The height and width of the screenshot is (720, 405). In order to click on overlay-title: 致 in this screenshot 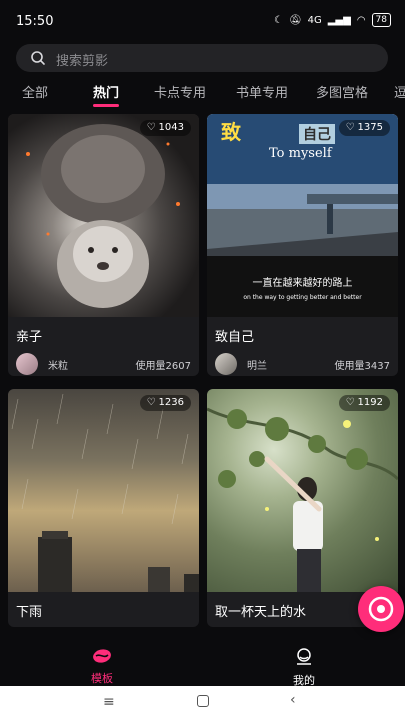, I will do `click(231, 132)`.